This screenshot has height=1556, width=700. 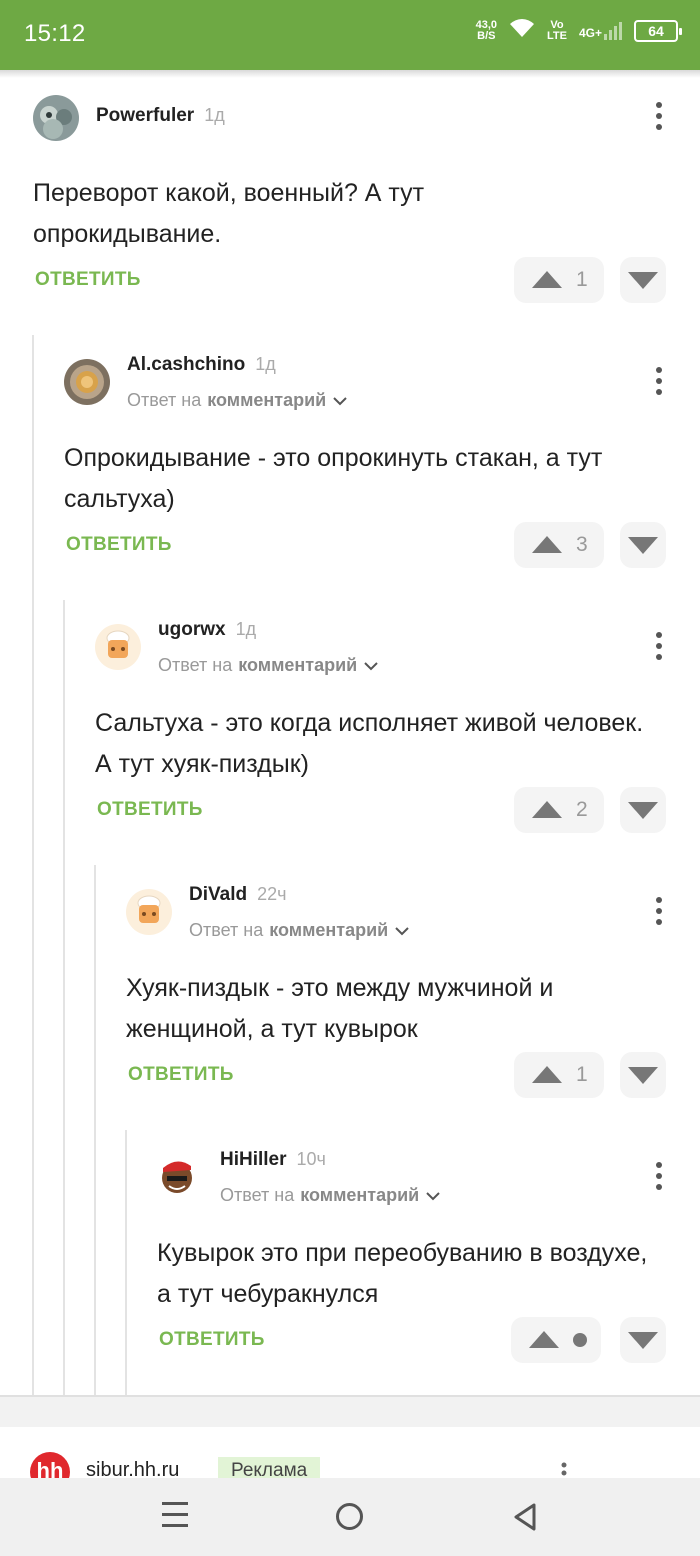 I want to click on upvote-button: 2, so click(x=559, y=810).